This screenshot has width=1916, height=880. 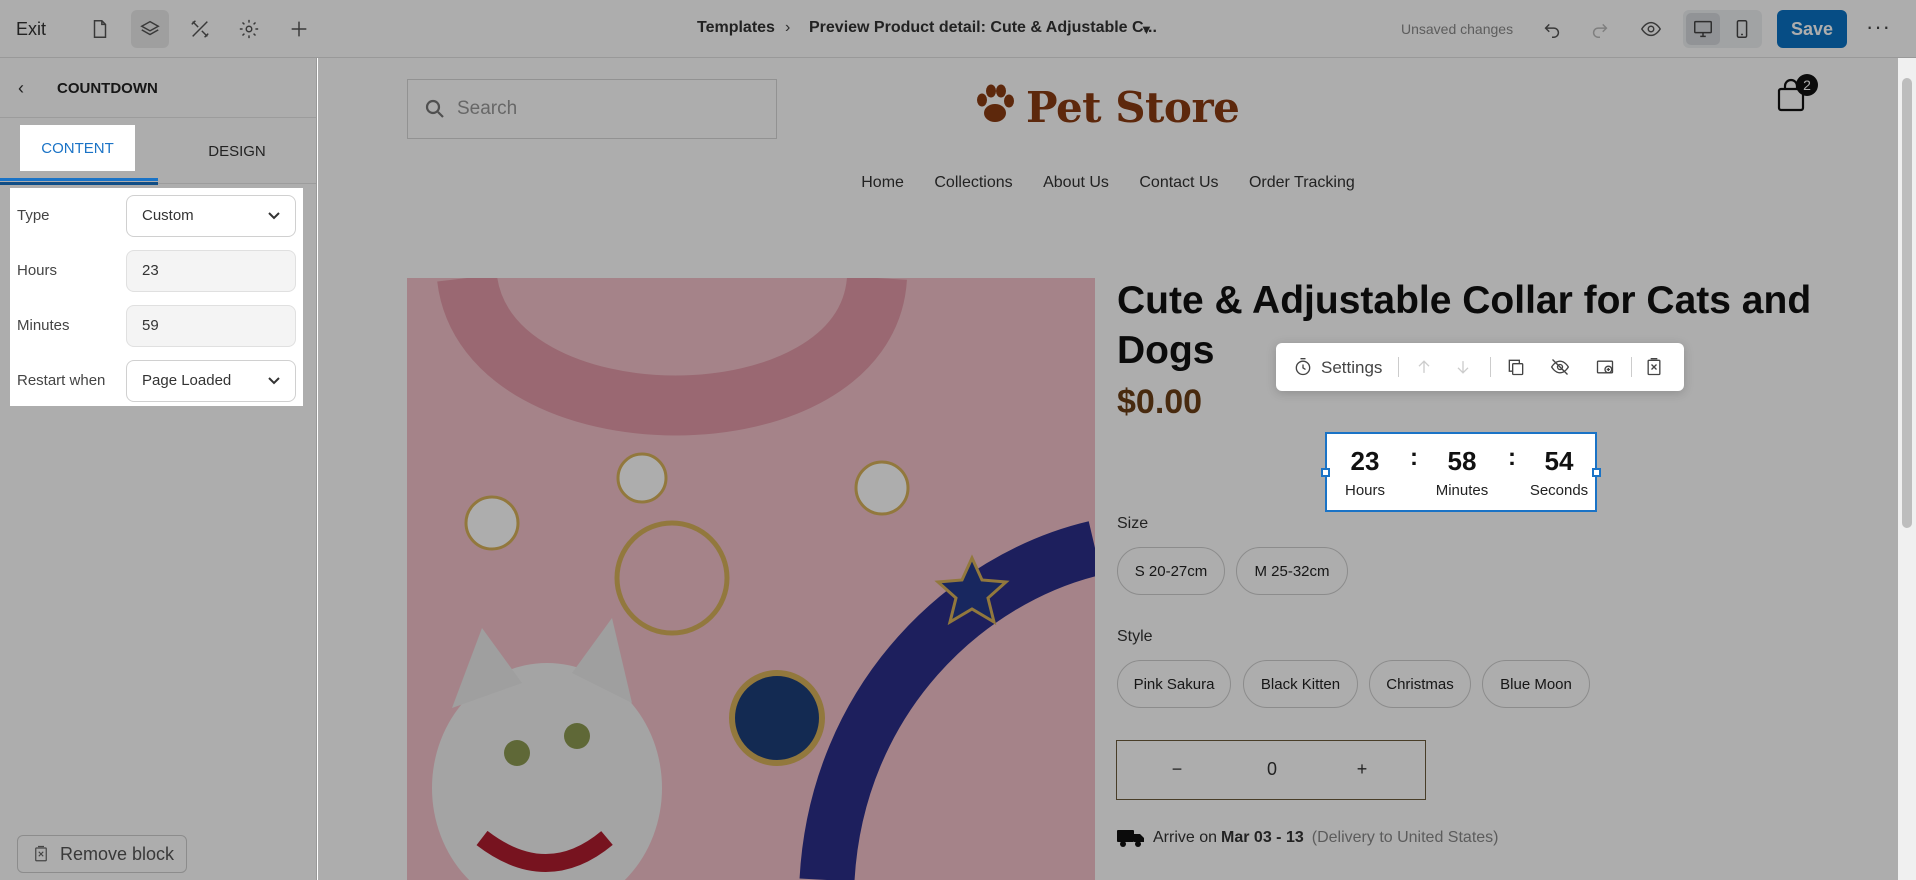 I want to click on canvas-scrollbar, so click(x=1907, y=469).